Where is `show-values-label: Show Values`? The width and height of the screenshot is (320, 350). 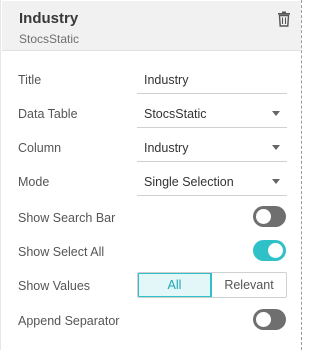
show-values-label: Show Values is located at coordinates (54, 286).